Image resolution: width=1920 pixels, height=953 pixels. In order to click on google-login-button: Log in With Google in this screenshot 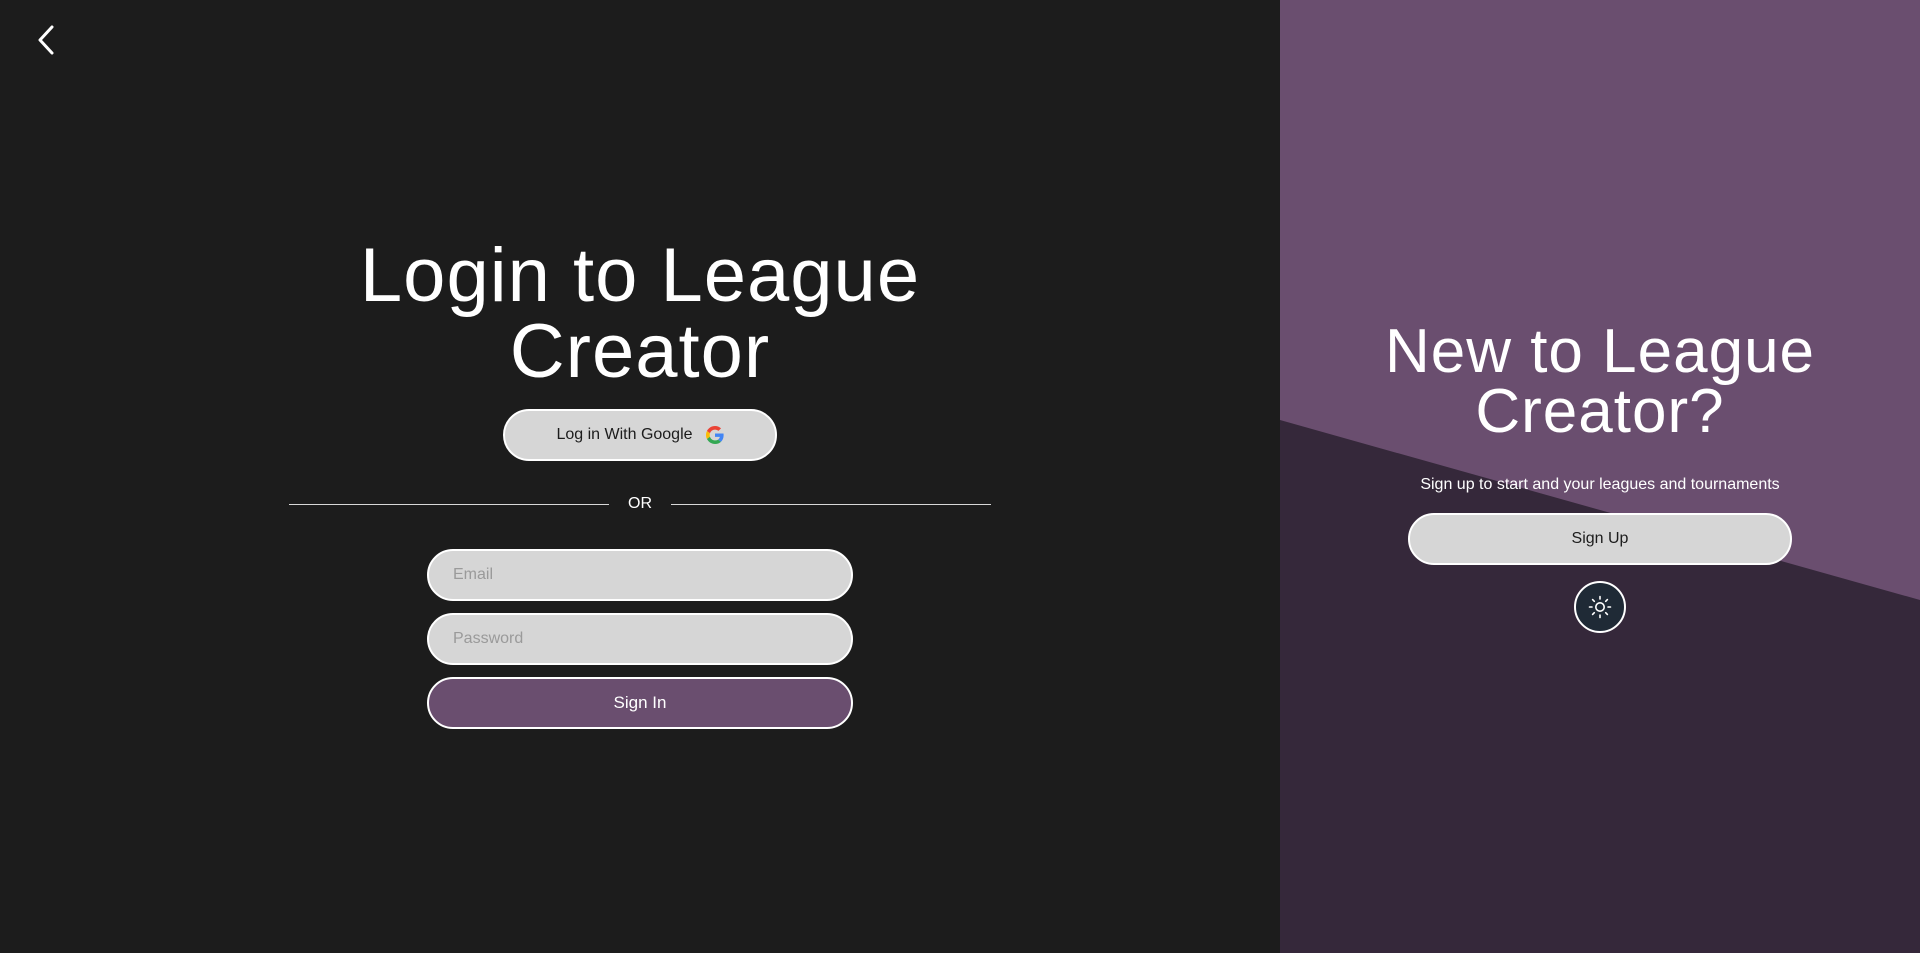, I will do `click(640, 435)`.